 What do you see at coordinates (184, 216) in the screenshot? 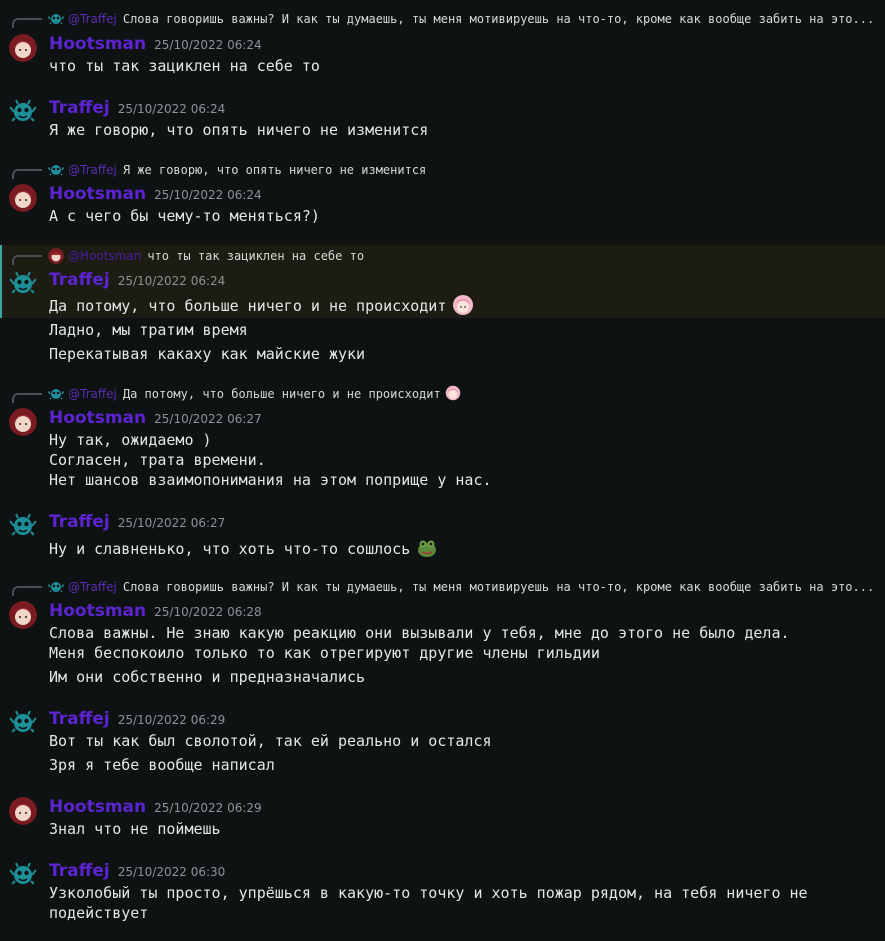
I see `message-text: А с чего бы чему-то меняться?)` at bounding box center [184, 216].